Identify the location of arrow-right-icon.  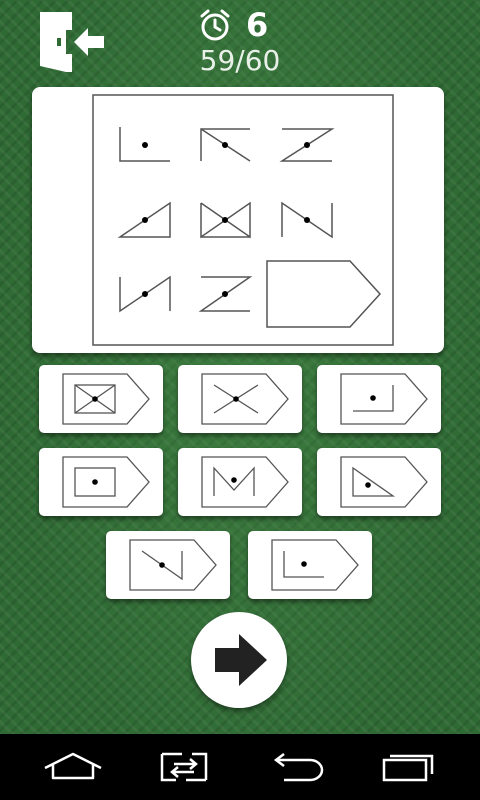
(241, 660).